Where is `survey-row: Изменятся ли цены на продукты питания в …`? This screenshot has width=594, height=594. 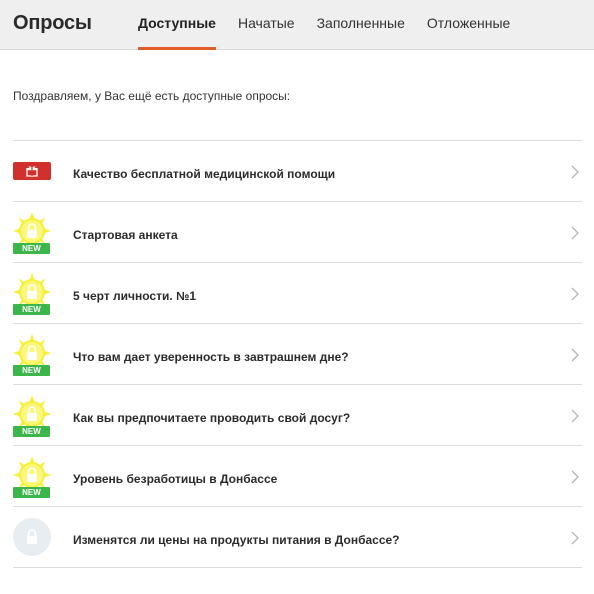 survey-row: Изменятся ли цены на продукты питания в … is located at coordinates (297, 537).